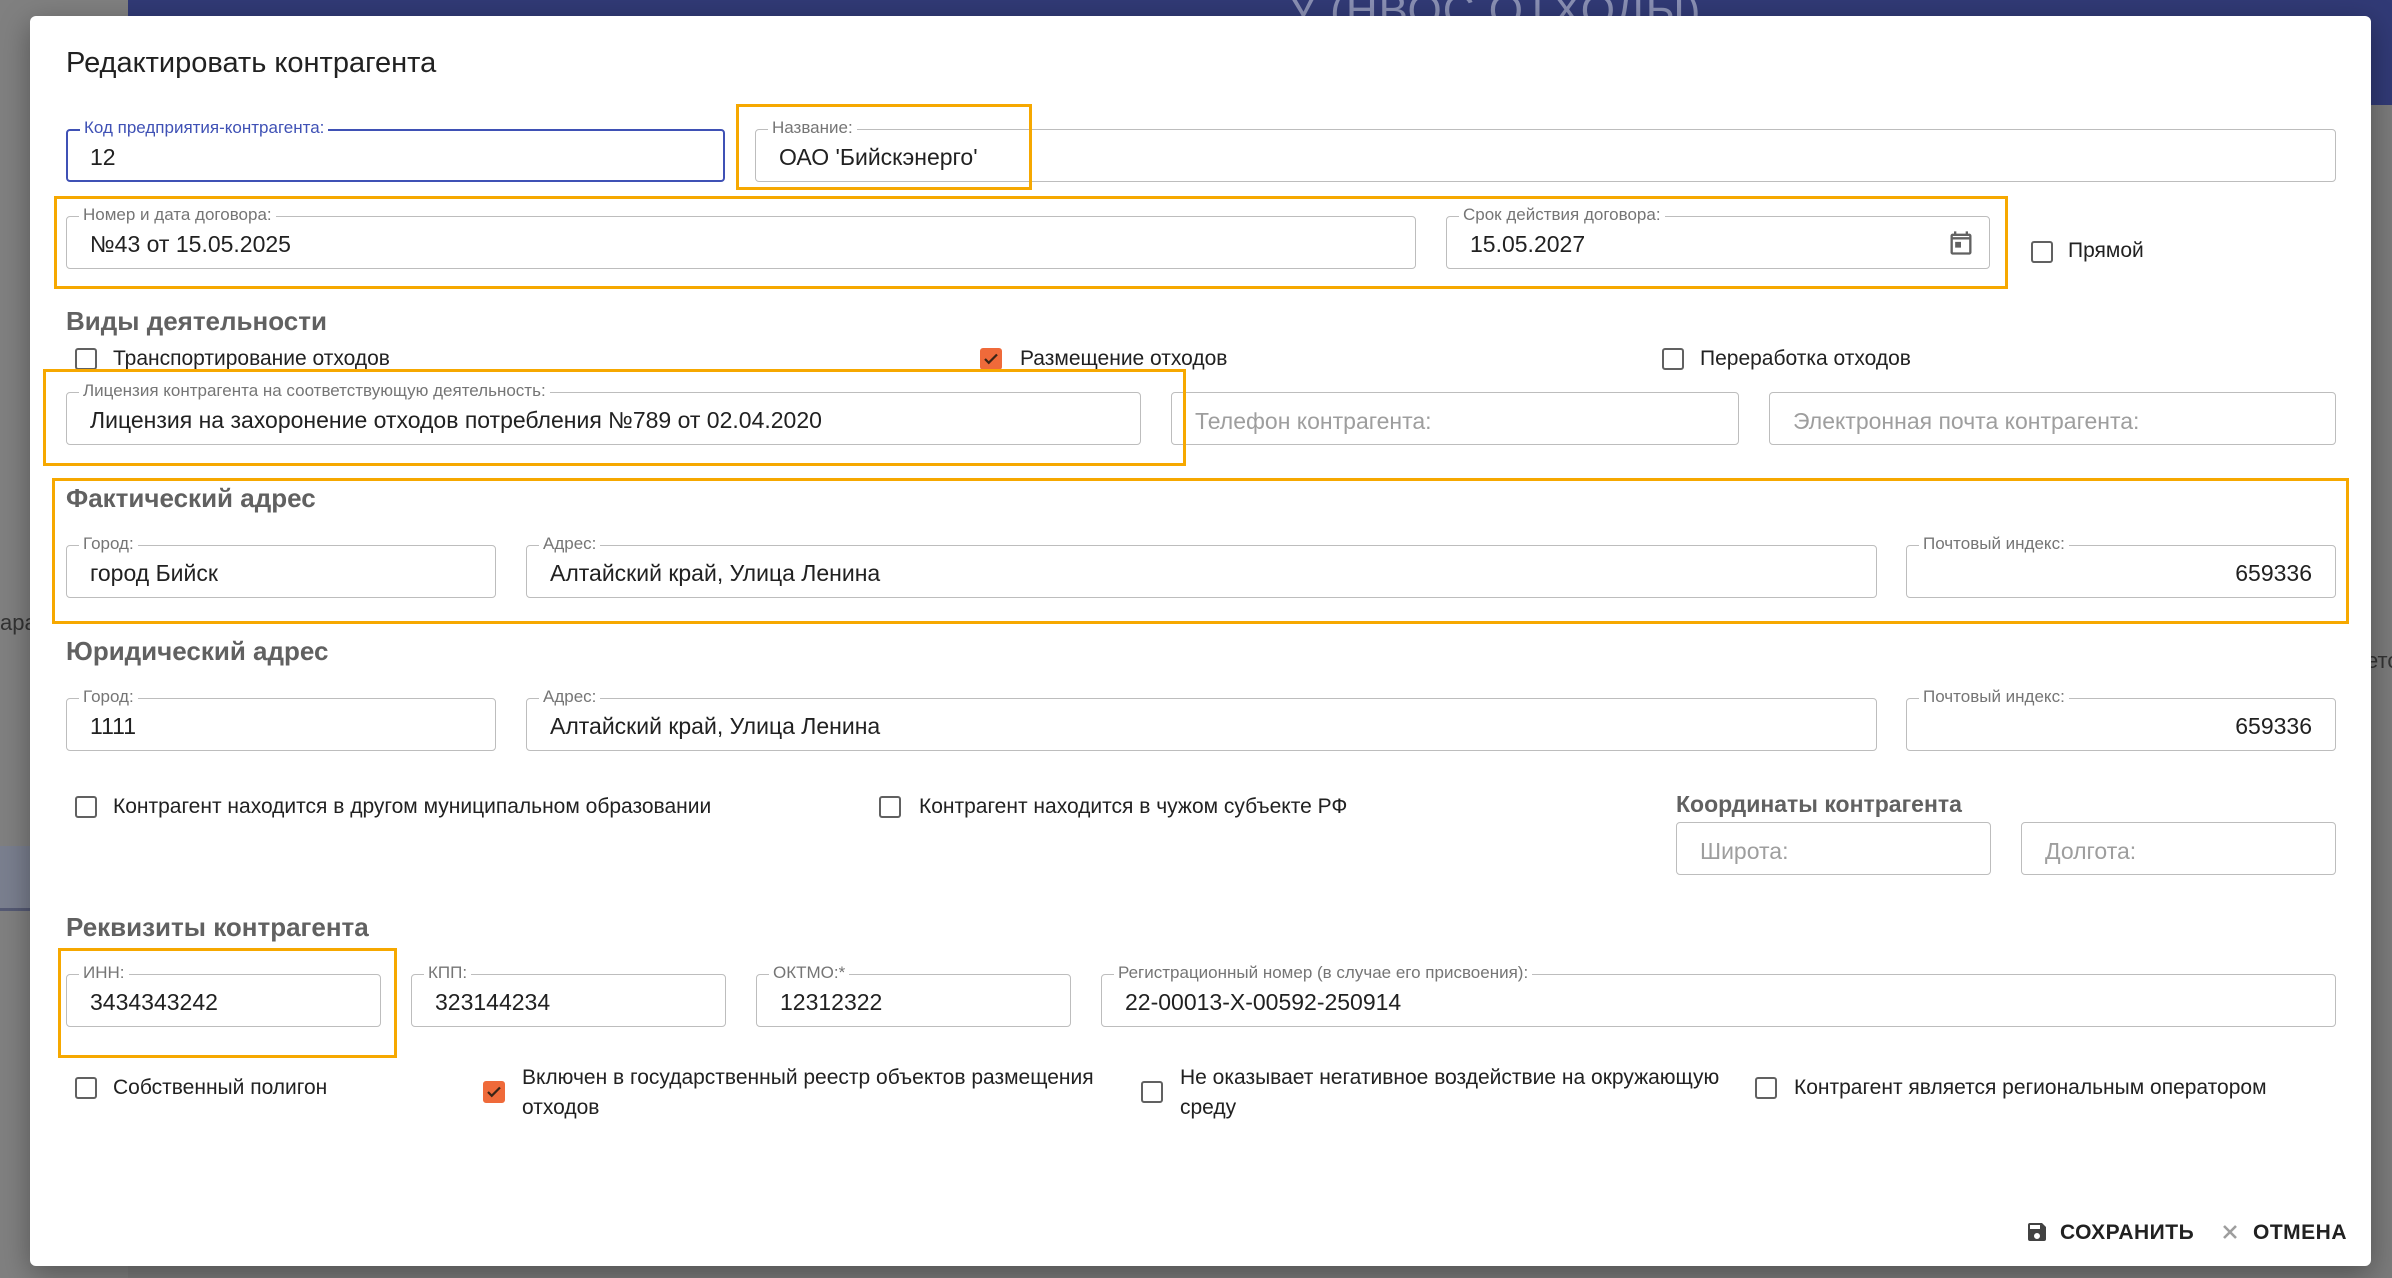 This screenshot has width=2392, height=1278. Describe the element at coordinates (2273, 573) in the screenshot. I see `actual-postcode-value: 659336` at that location.